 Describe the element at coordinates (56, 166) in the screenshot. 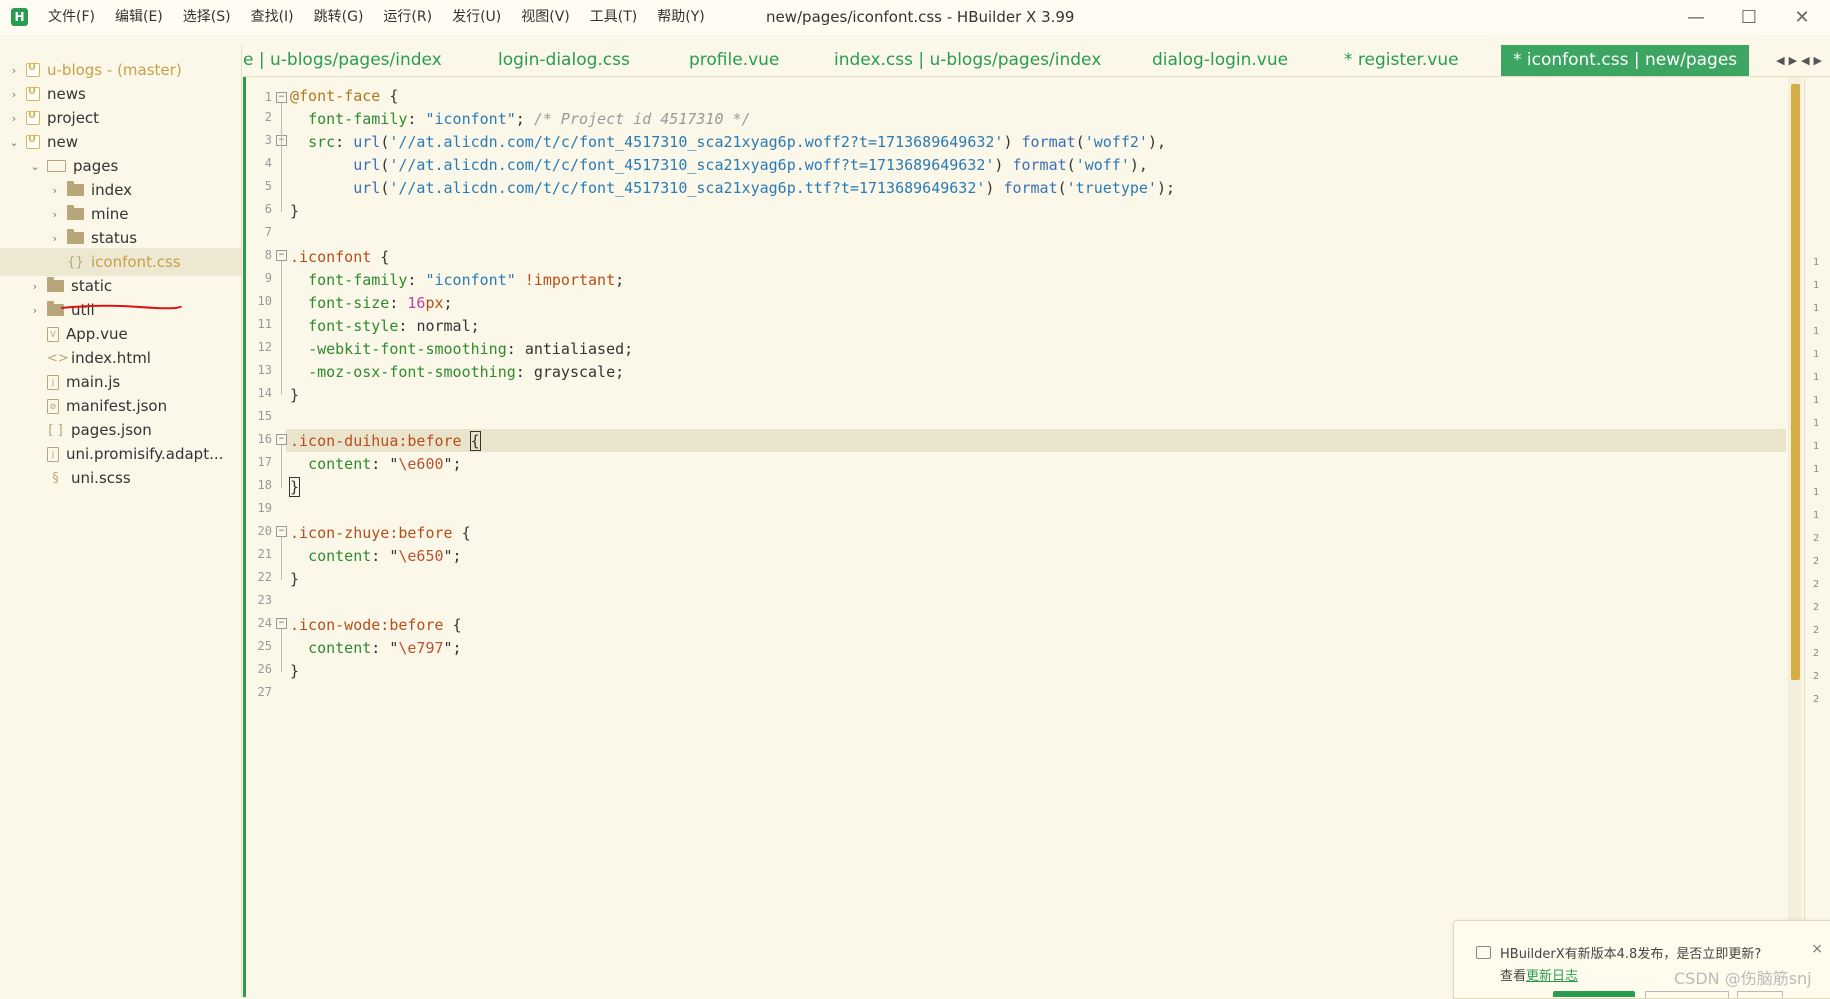

I see `folder-open-icon` at that location.